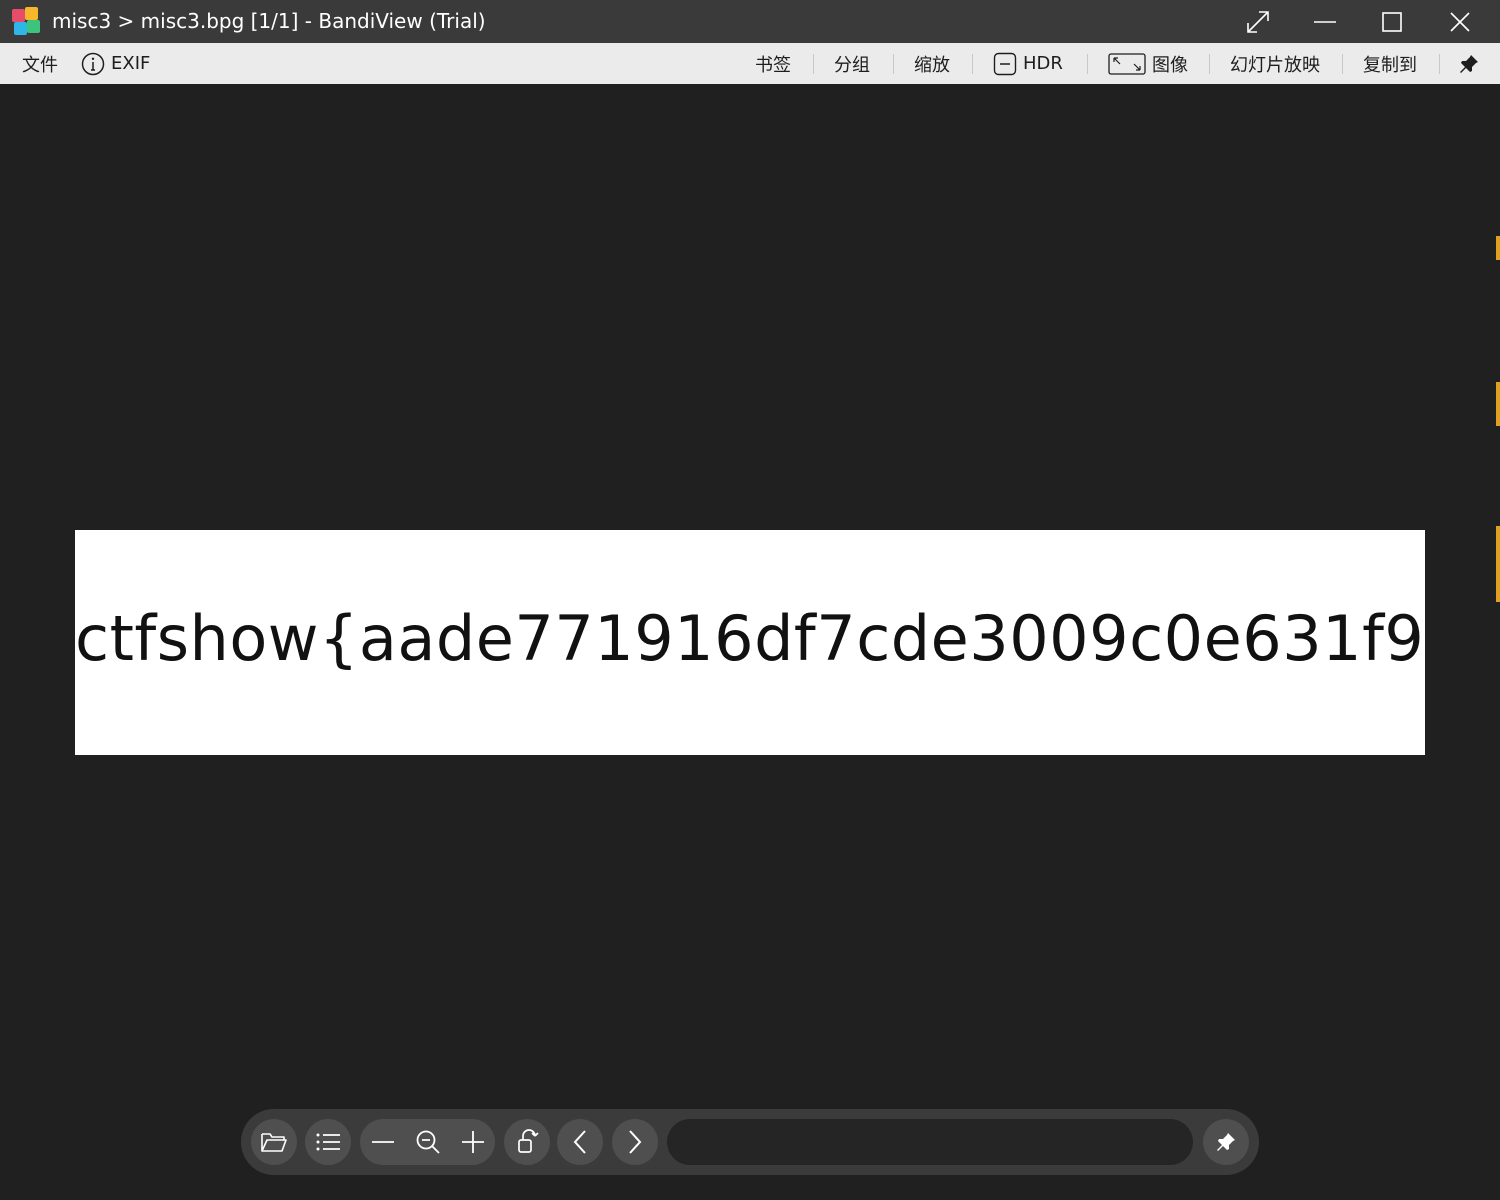 This screenshot has height=1200, width=1500. What do you see at coordinates (1043, 63) in the screenshot?
I see `menu-hdr-label: HDR` at bounding box center [1043, 63].